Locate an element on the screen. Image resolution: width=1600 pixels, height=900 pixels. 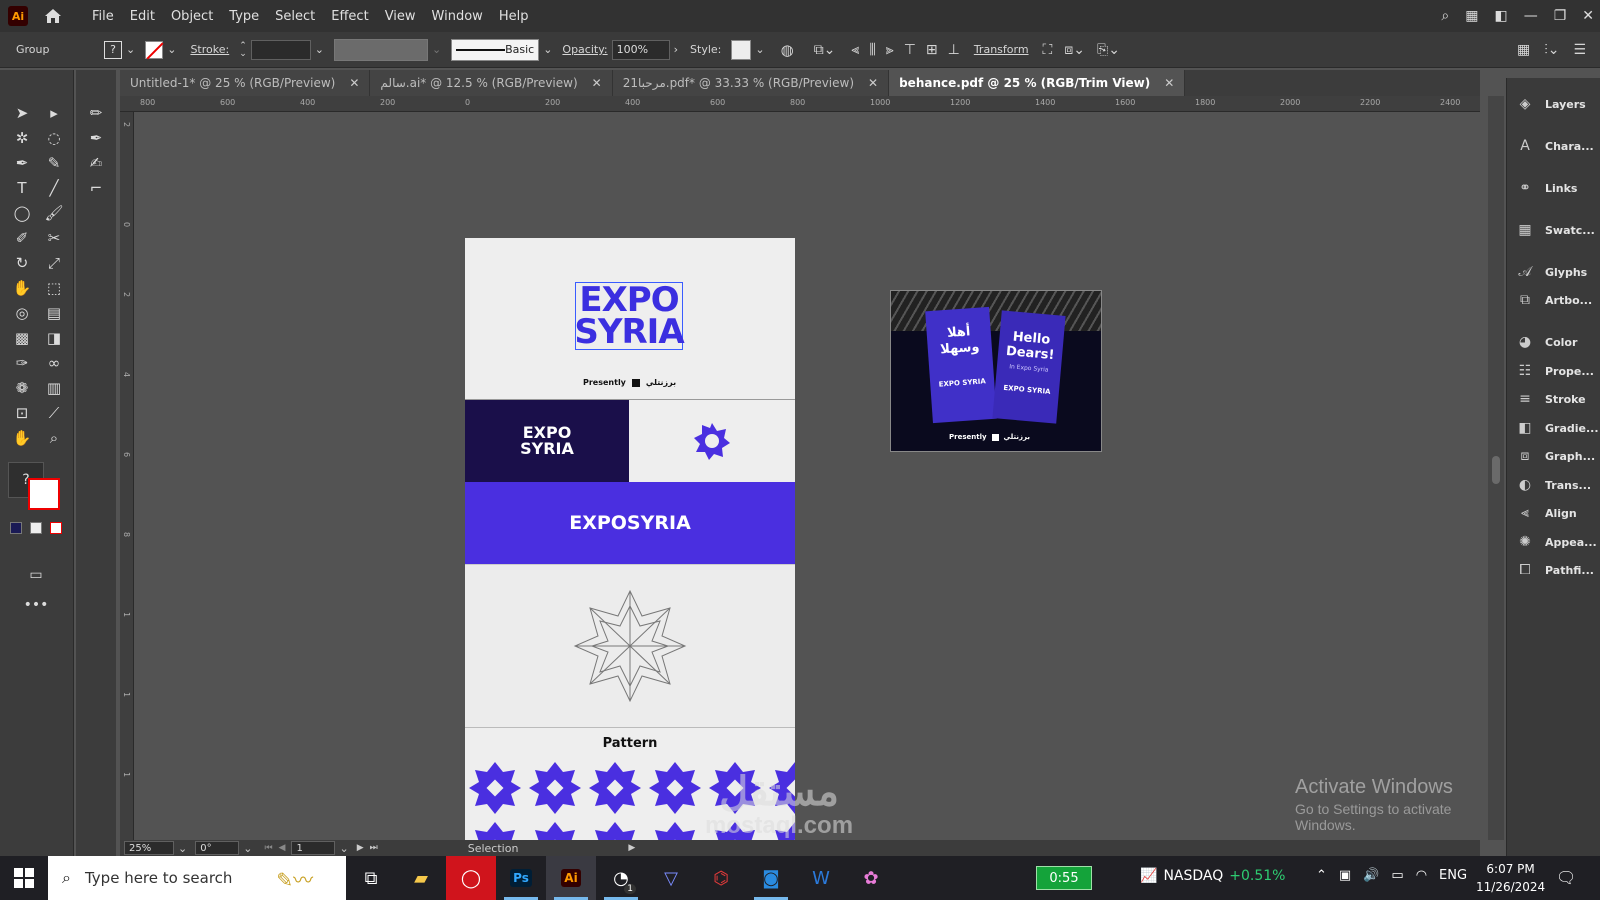
chevron-right-icon: › is located at coordinates (676, 49).